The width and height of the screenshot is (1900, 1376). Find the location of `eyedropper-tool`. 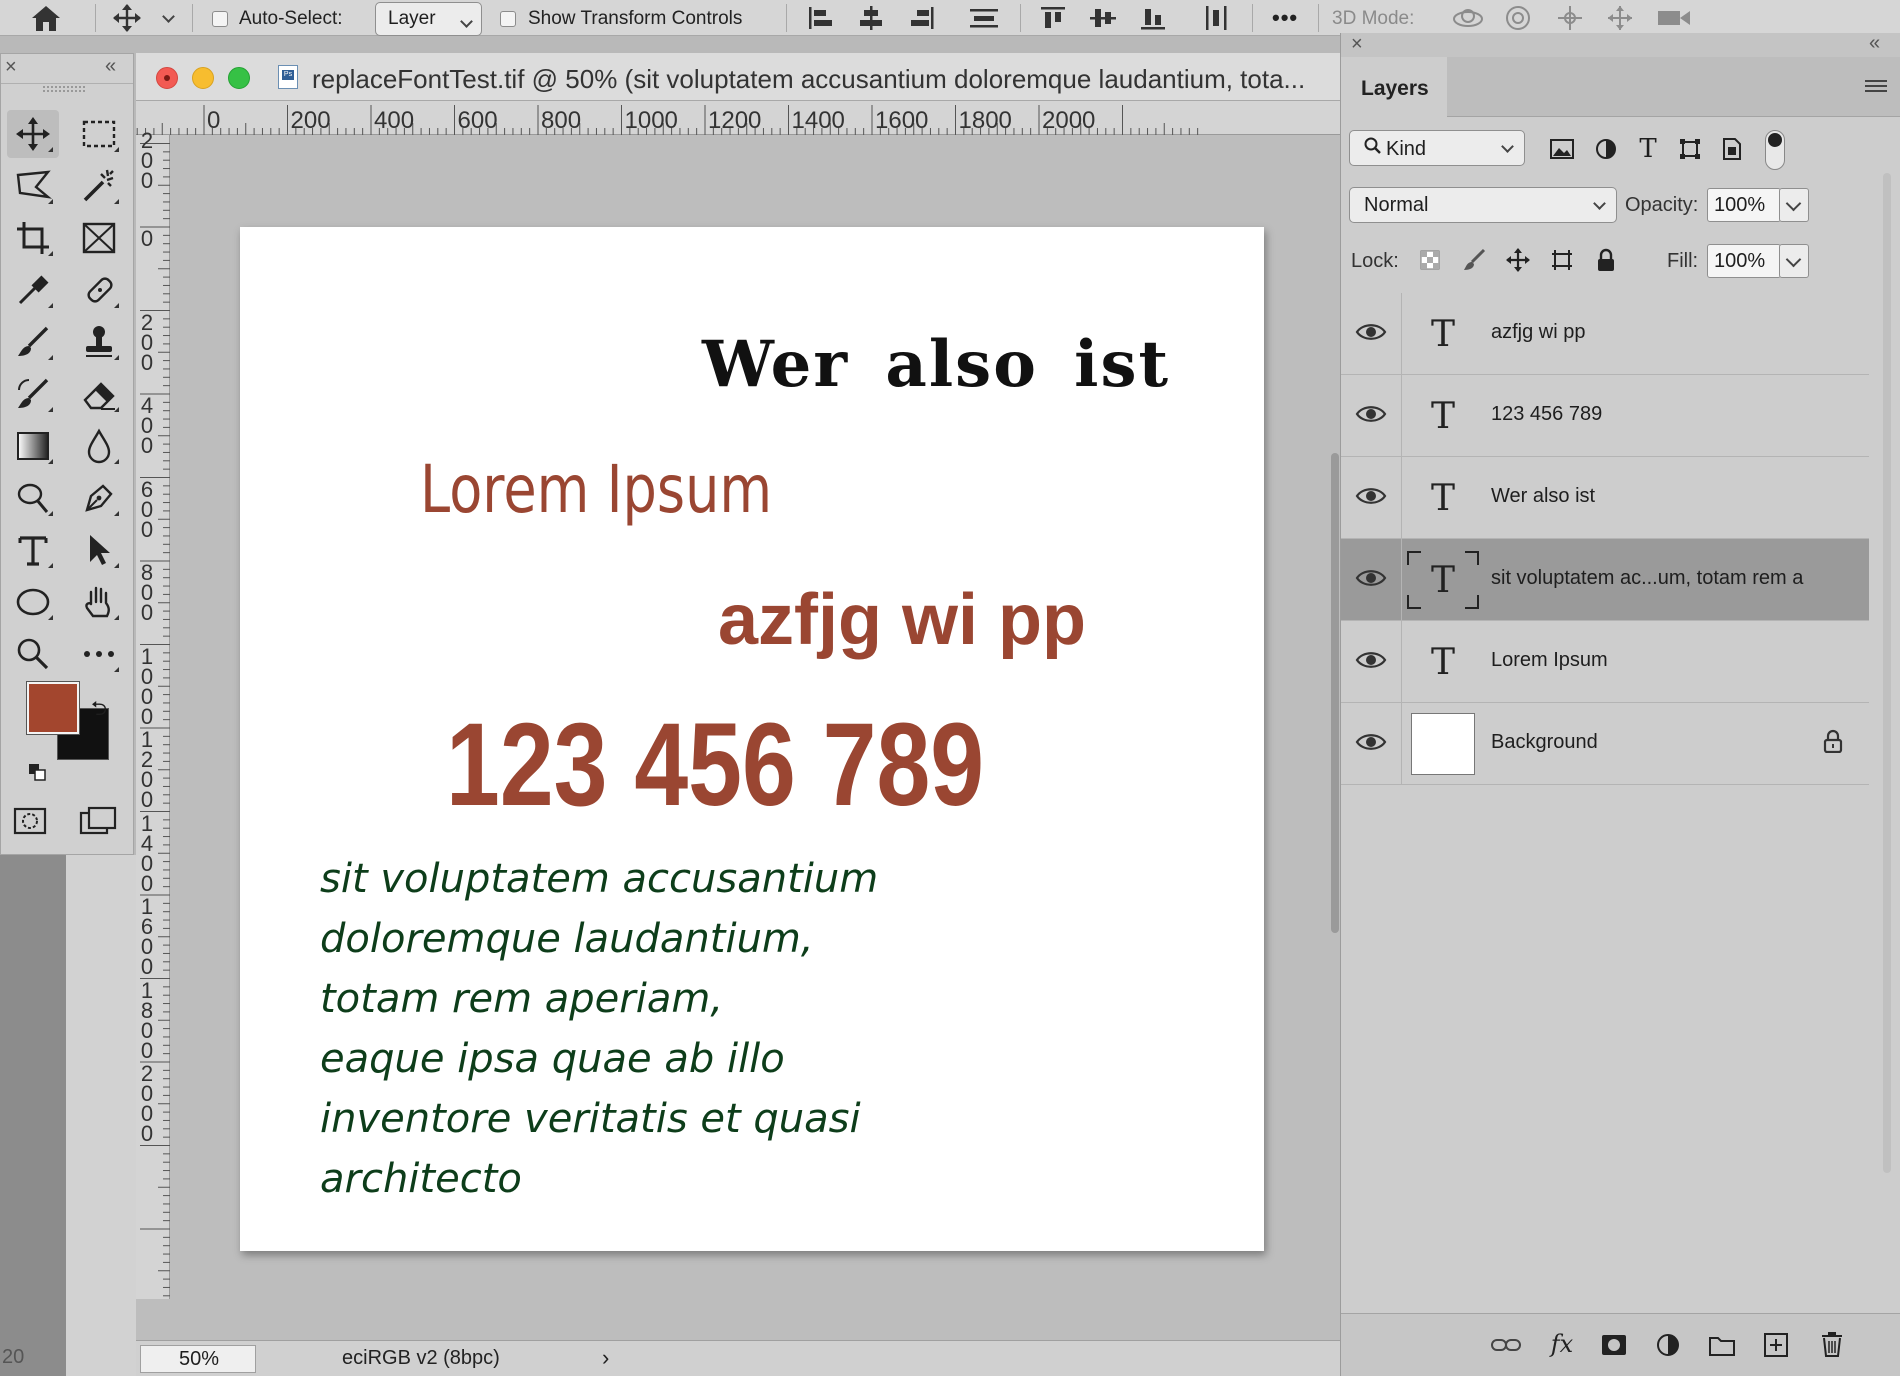

eyedropper-tool is located at coordinates (33, 290).